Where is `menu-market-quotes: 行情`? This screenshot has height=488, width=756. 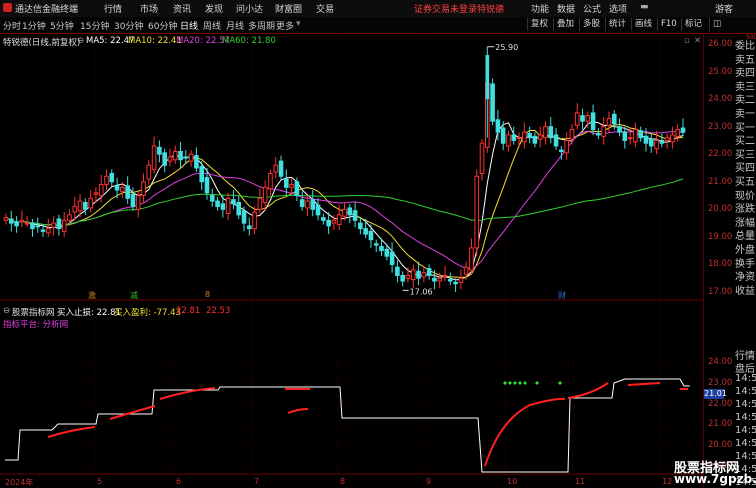 menu-market-quotes: 行情 is located at coordinates (113, 8).